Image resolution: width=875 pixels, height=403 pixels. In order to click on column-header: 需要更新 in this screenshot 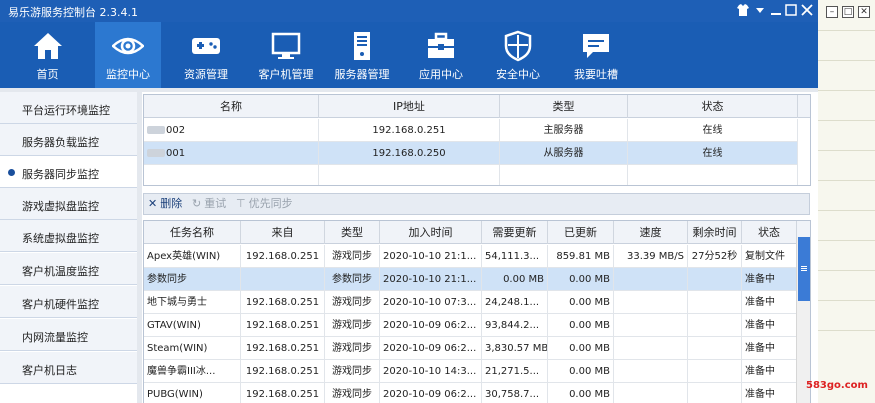, I will do `click(515, 232)`.